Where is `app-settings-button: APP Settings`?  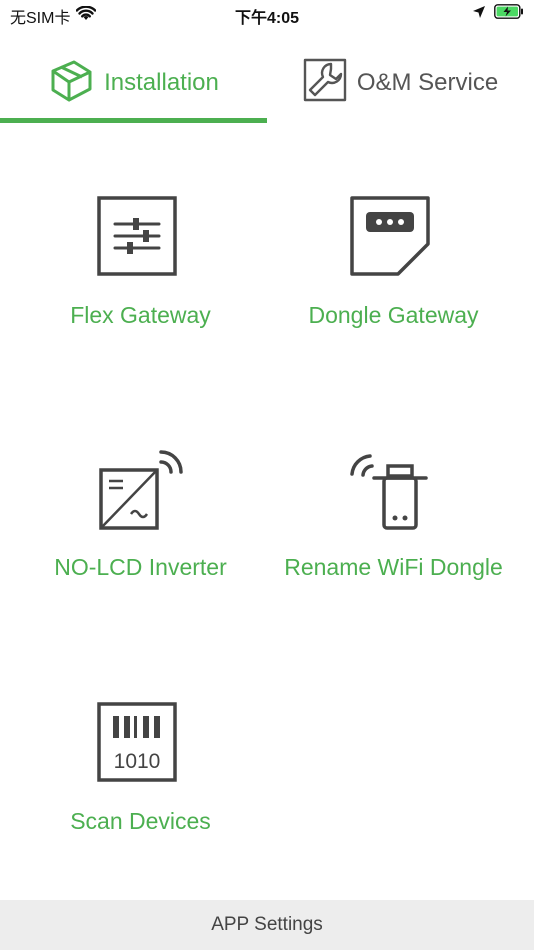
app-settings-button: APP Settings is located at coordinates (267, 925).